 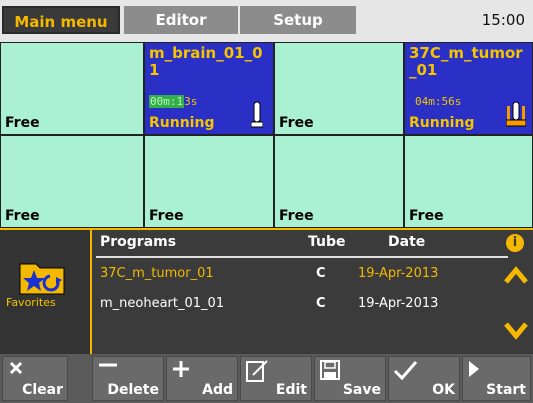 I want to click on program-row-2: m_neoheart_01_01 C 19-Apr-2013, so click(x=302, y=304).